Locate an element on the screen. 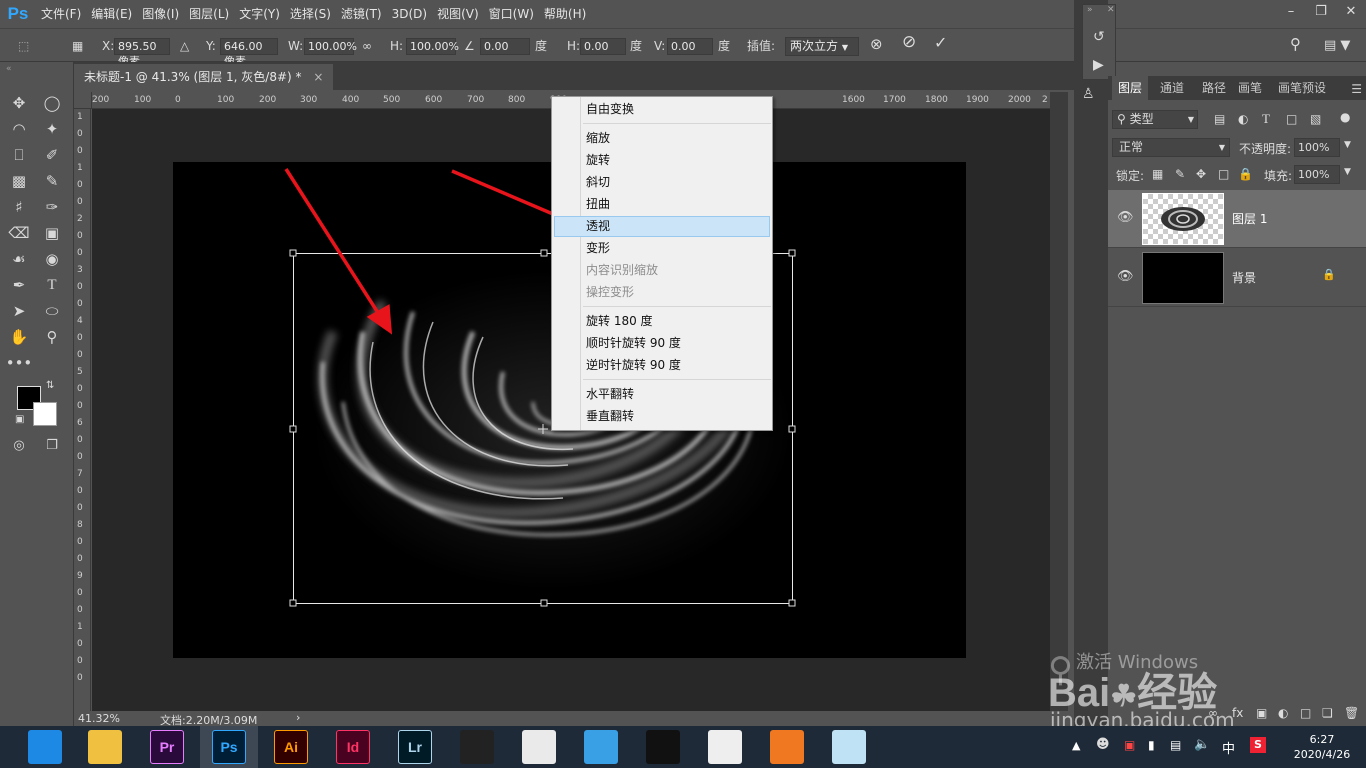 The image size is (1366, 768). context-menu-item: 缩放 is located at coordinates (662, 138).